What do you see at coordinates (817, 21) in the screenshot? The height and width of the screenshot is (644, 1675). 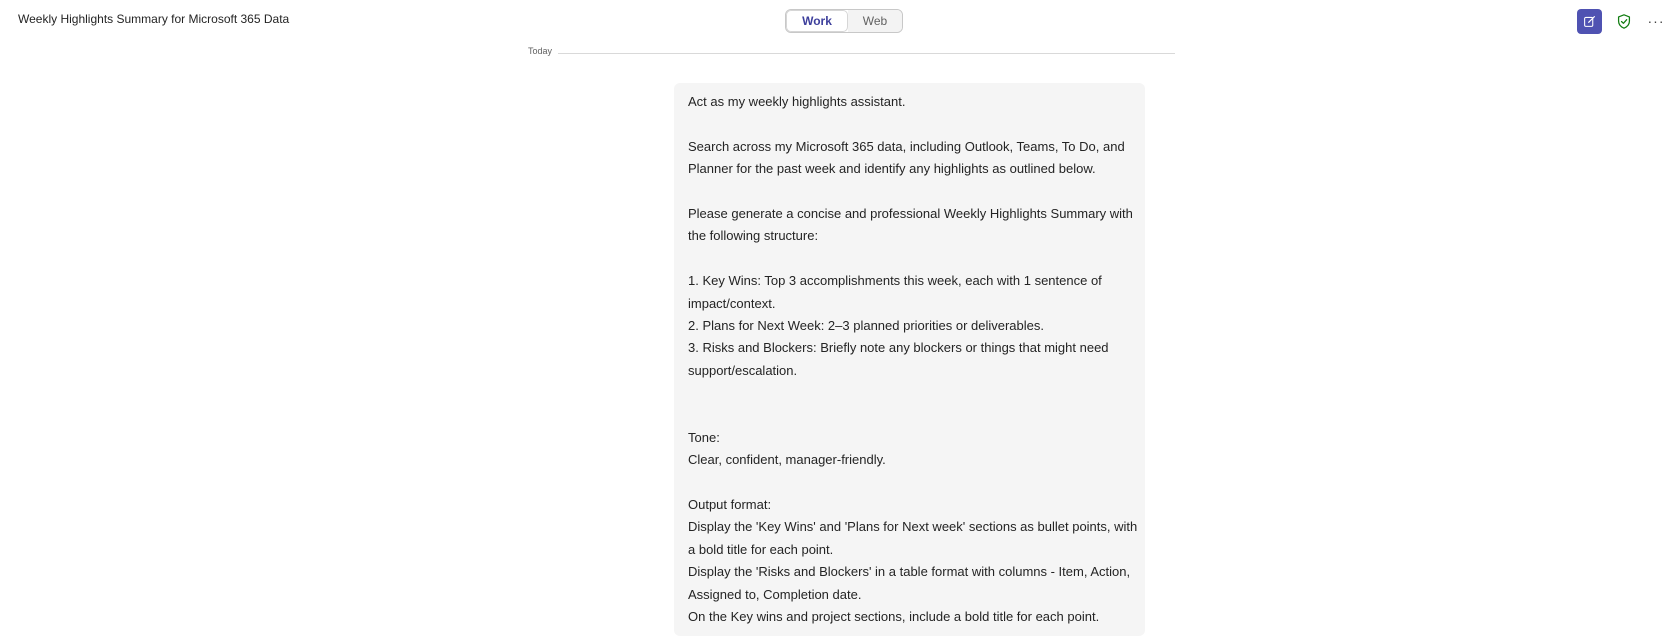 I see `work-toggle-button: Work` at bounding box center [817, 21].